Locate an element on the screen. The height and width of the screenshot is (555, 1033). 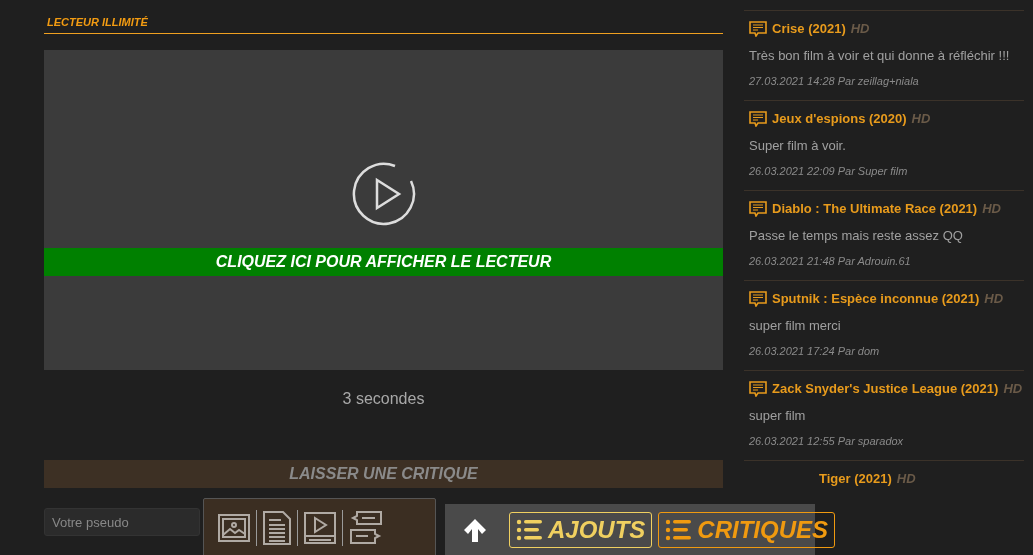
review-text: Passe le temps mais reste assez QQ is located at coordinates (856, 236).